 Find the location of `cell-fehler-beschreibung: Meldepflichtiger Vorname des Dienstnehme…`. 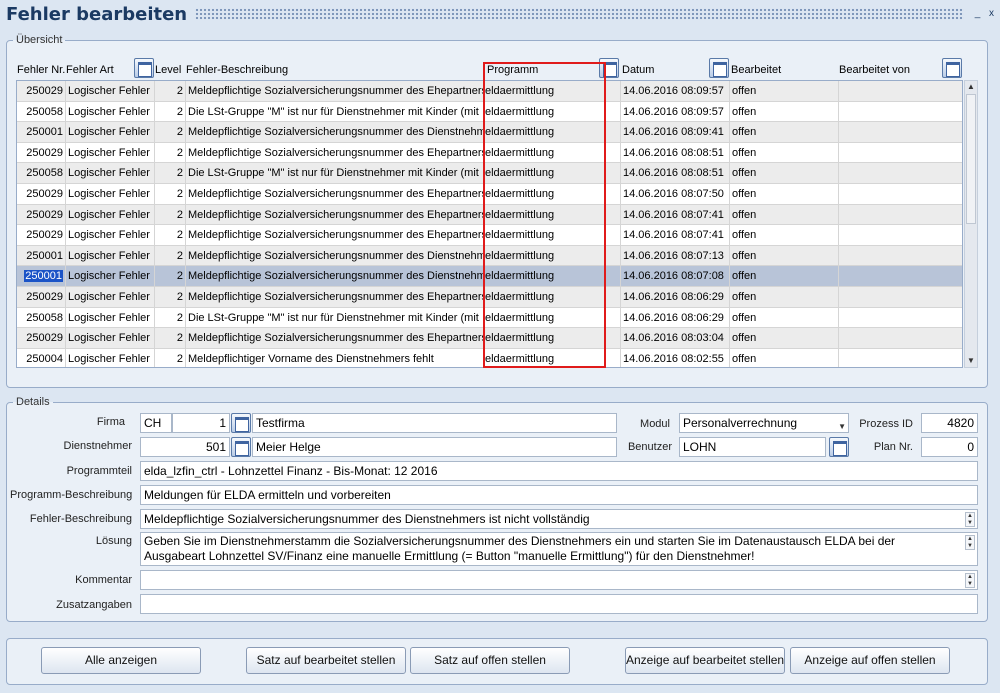

cell-fehler-beschreibung: Meldepflichtiger Vorname des Dienstnehme… is located at coordinates (335, 357).